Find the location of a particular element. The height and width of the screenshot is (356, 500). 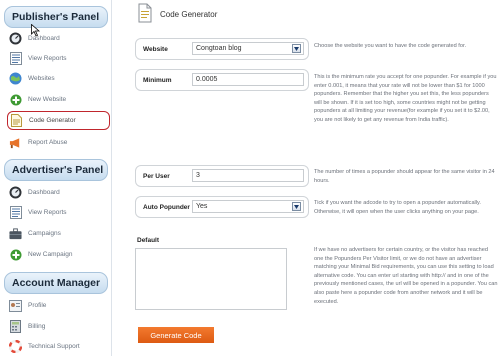

sidebar-item-publisher-websites: Websites is located at coordinates (58, 78).